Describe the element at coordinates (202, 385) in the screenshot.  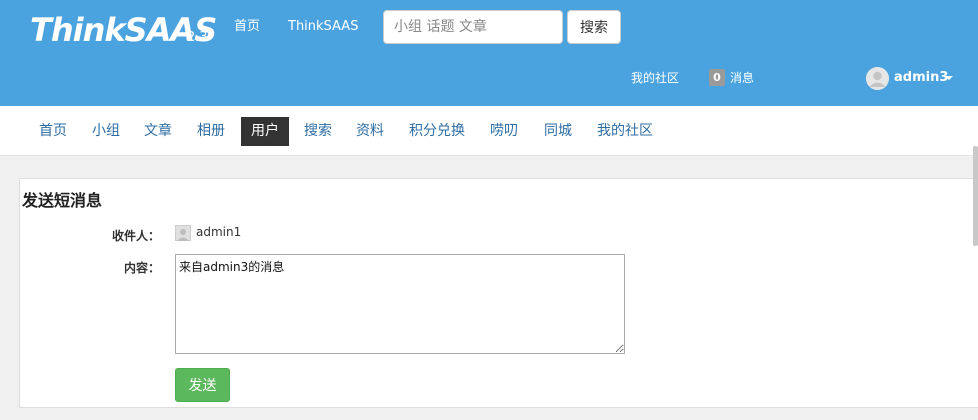
I see `send-button: 发送` at that location.